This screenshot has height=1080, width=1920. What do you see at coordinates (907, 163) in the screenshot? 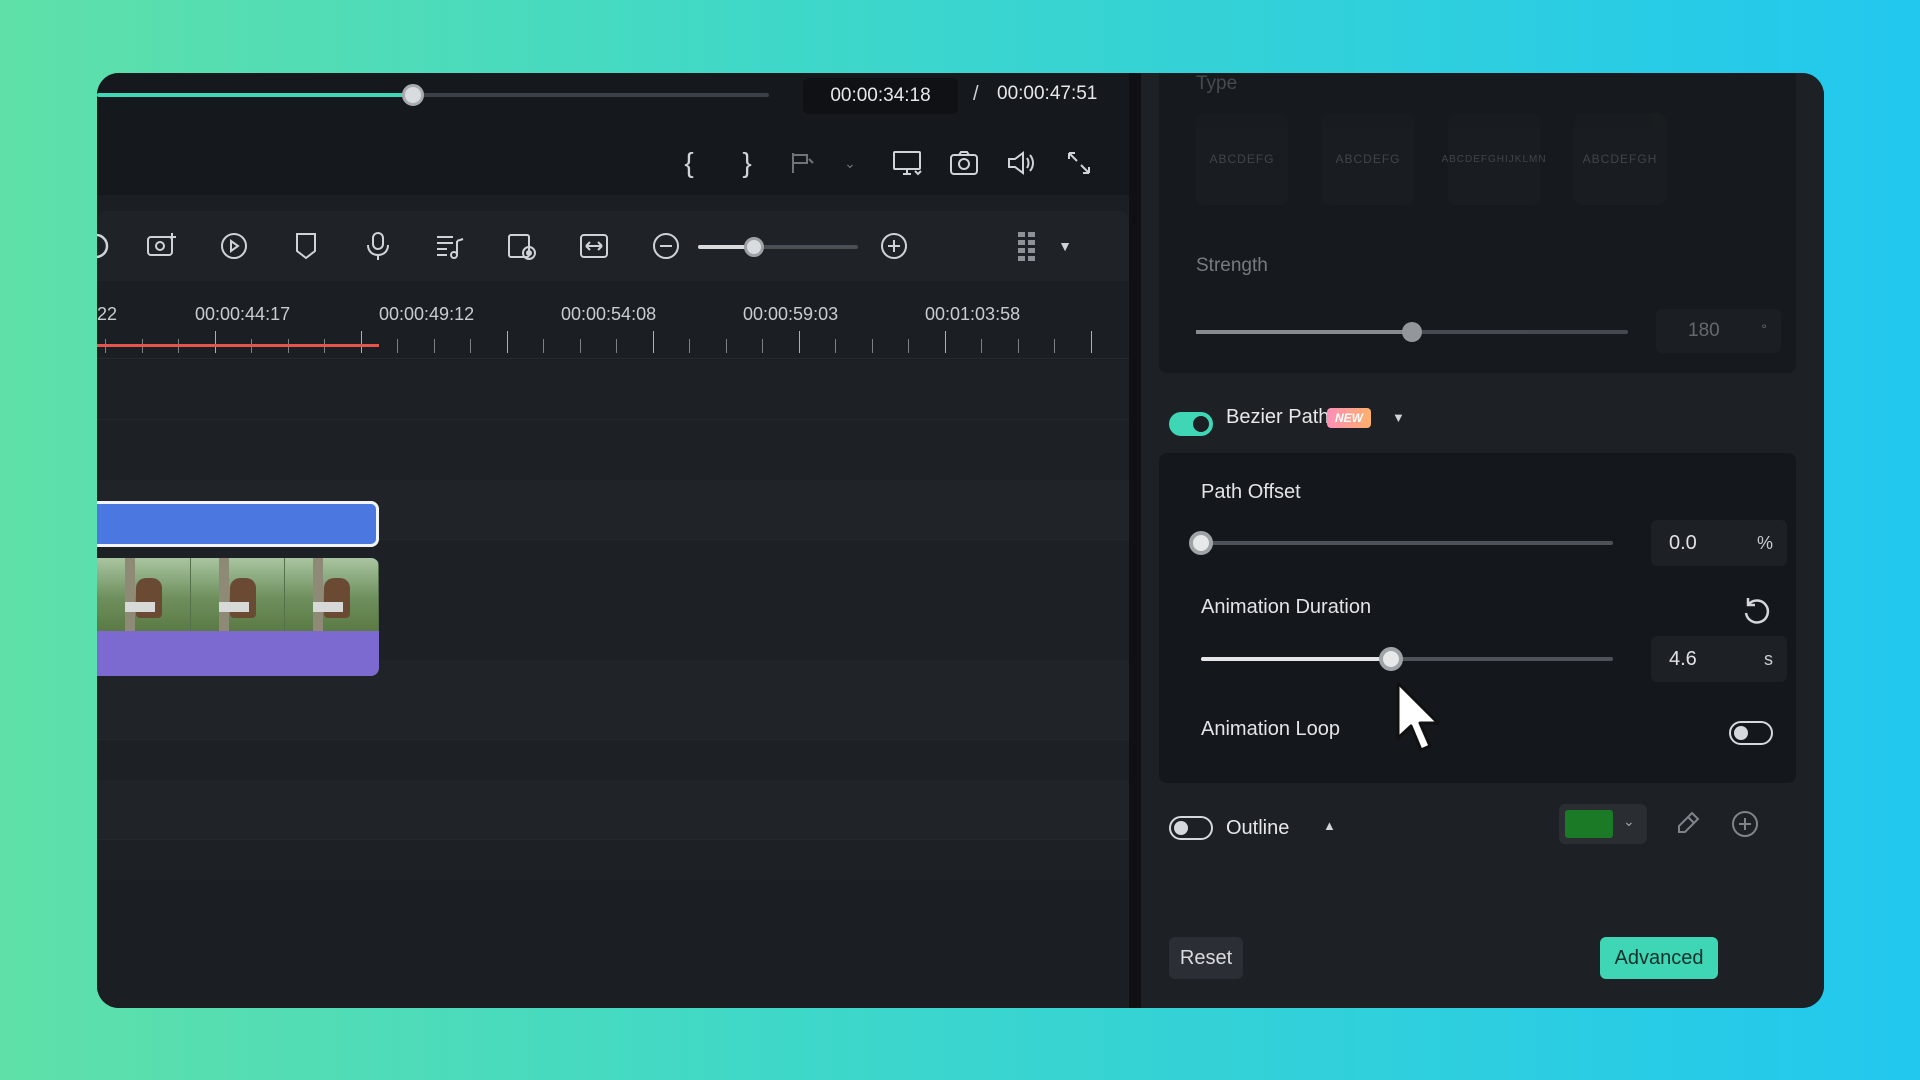
I see `display-icon` at bounding box center [907, 163].